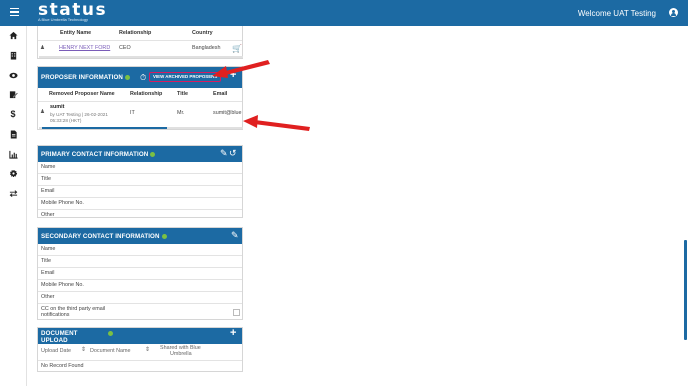  What do you see at coordinates (261, 95) in the screenshot?
I see `annotation-arrows` at bounding box center [261, 95].